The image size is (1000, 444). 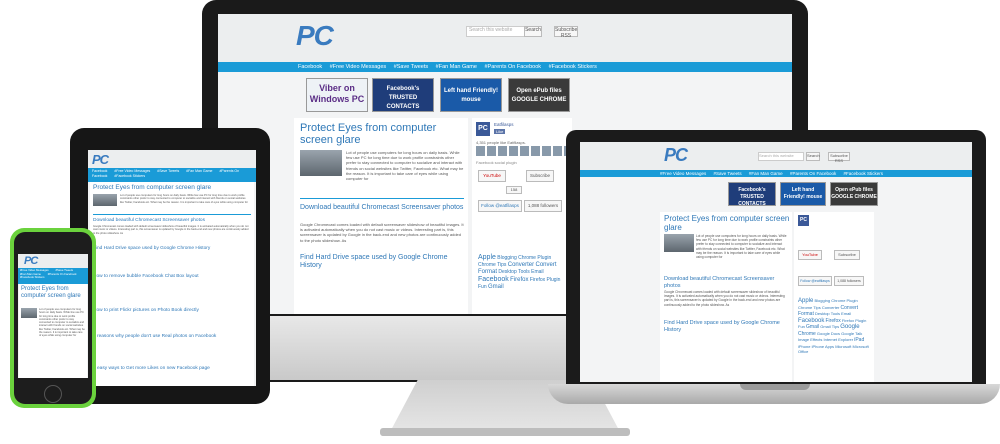 I want to click on tag: Talk, so click(x=858, y=333).